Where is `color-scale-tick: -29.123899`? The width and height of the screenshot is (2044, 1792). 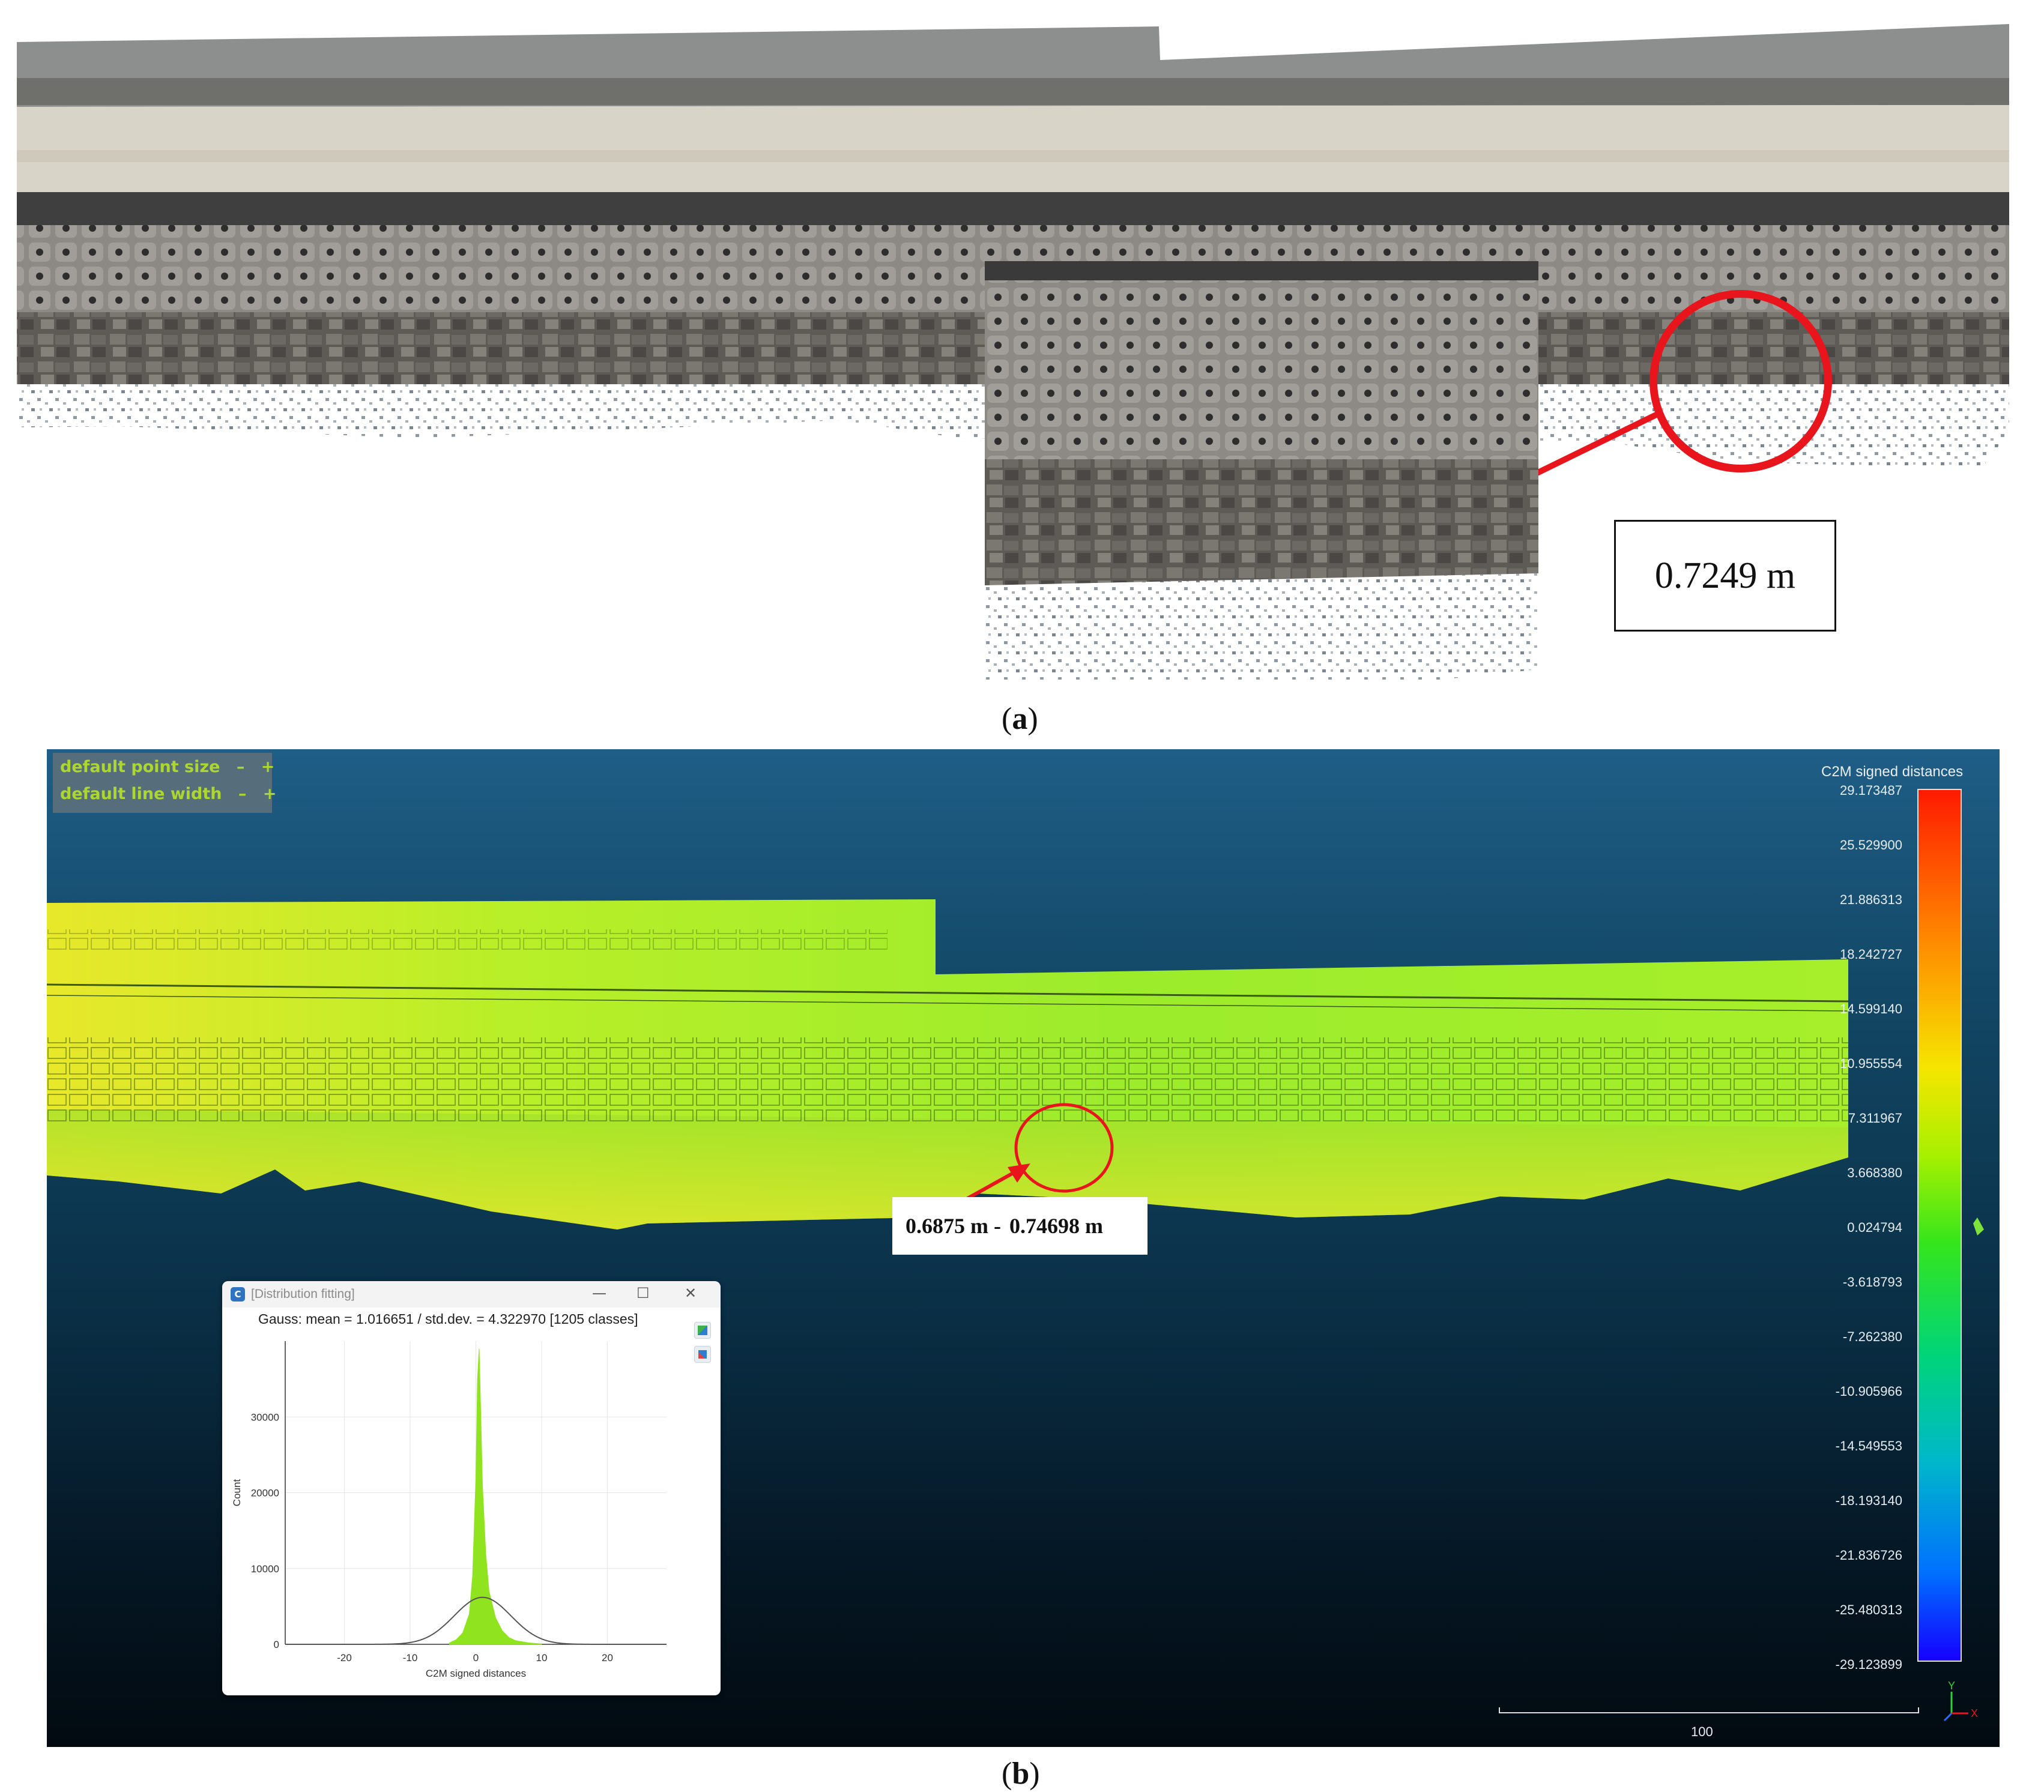 color-scale-tick: -29.123899 is located at coordinates (1868, 1664).